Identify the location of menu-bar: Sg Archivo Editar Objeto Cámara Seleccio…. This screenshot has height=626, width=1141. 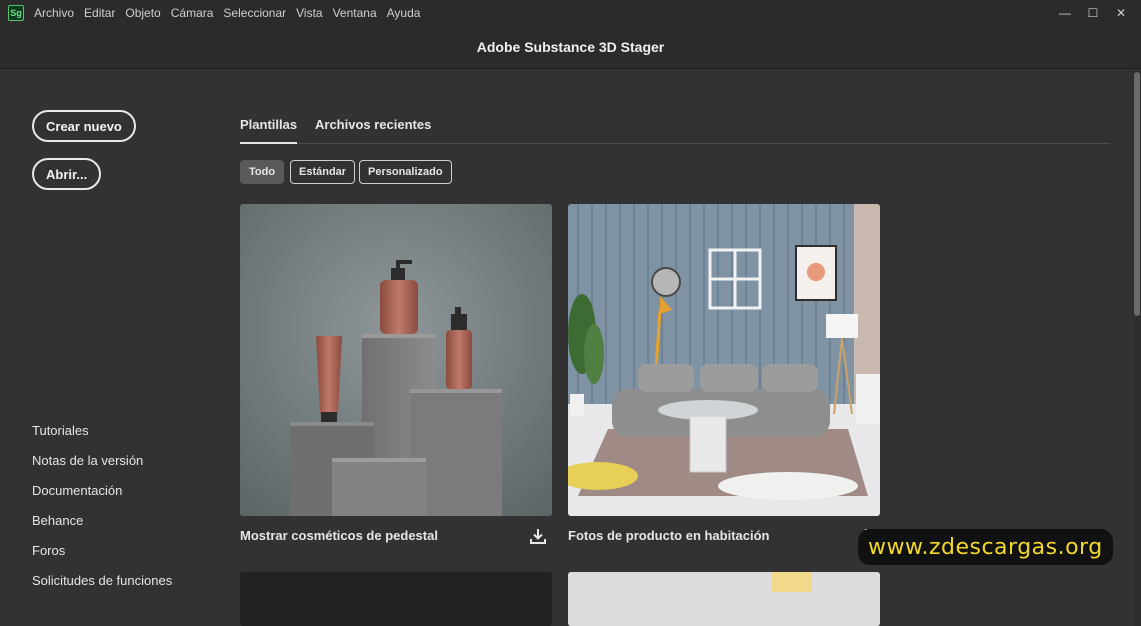
(570, 13).